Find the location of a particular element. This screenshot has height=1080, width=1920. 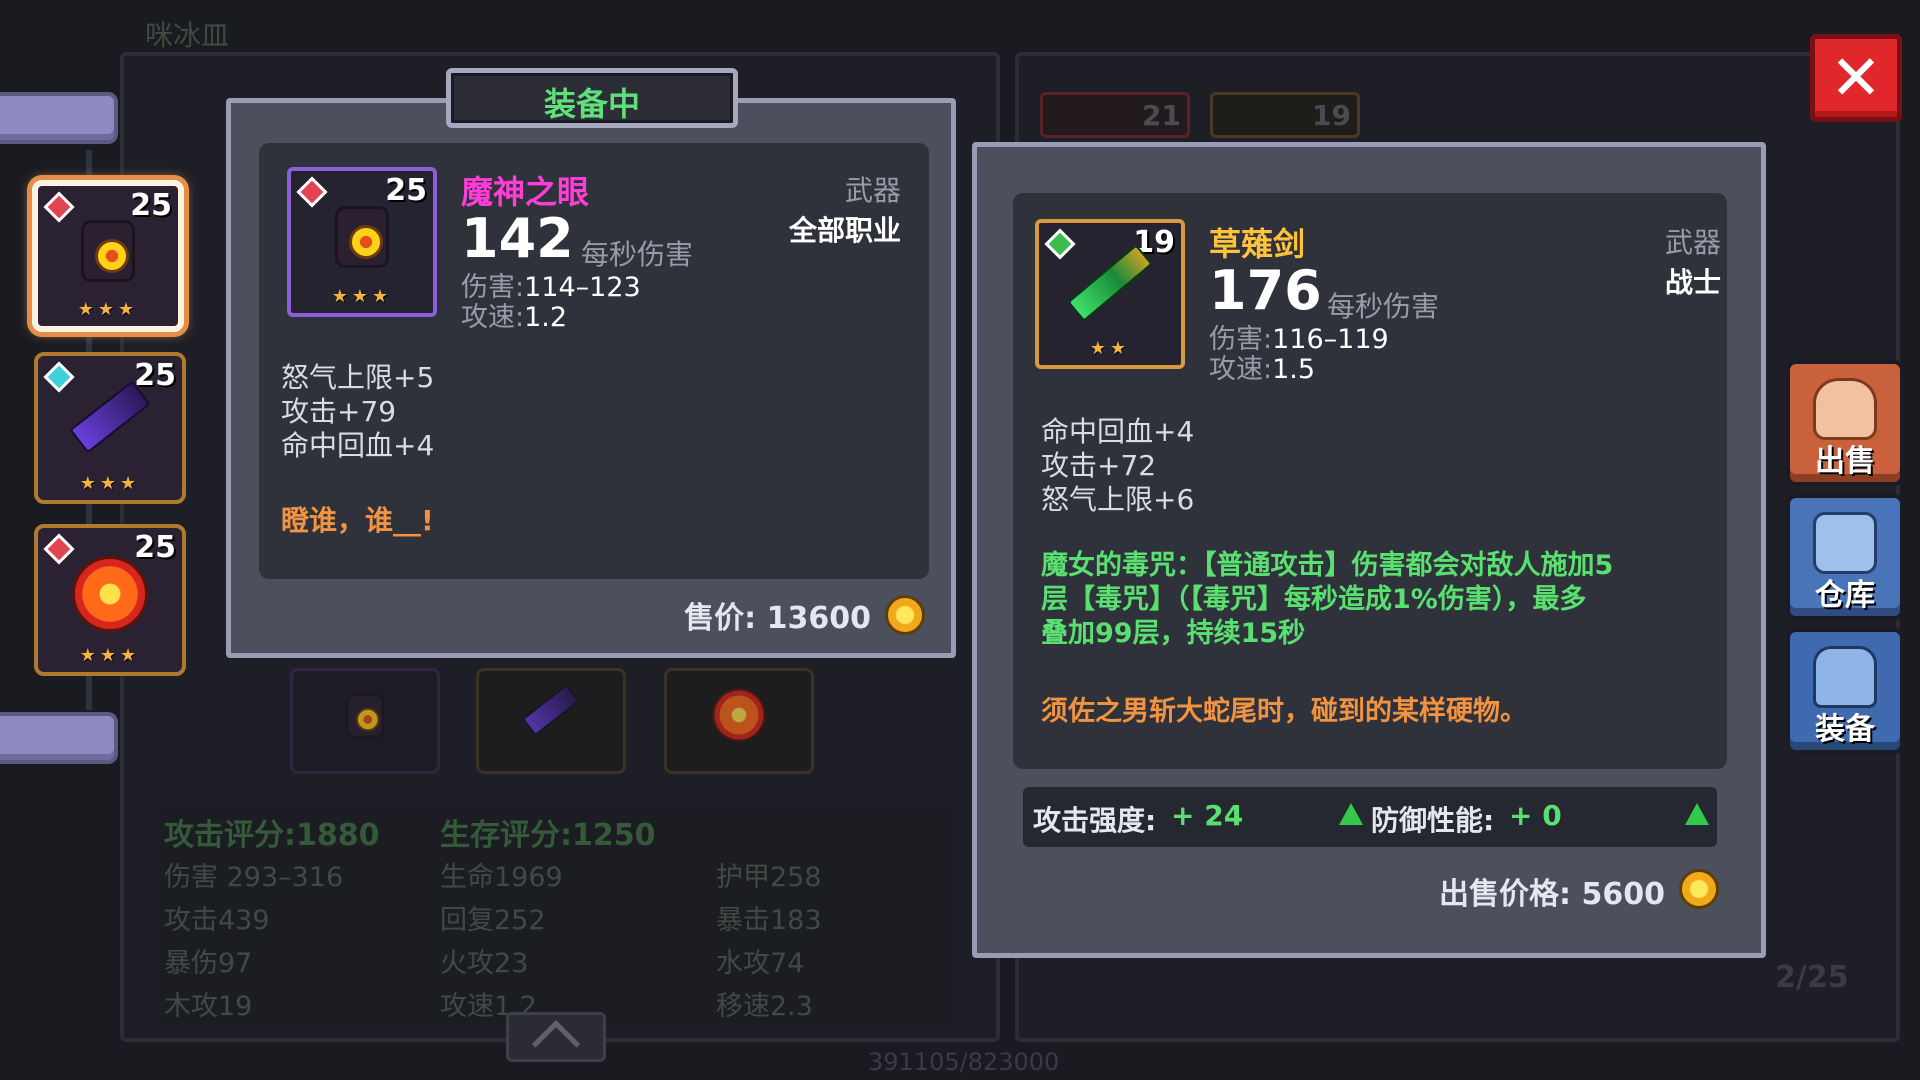

equipped-item-icon-frame: 25 ★★★ is located at coordinates (362, 242).